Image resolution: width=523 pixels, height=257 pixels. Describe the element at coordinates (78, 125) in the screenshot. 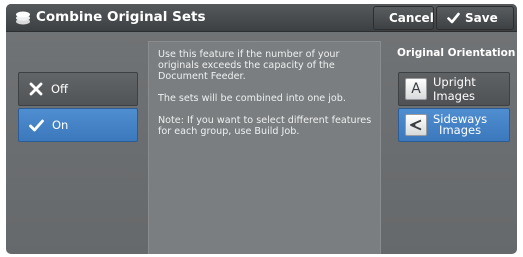

I see `on-option-button: On` at that location.